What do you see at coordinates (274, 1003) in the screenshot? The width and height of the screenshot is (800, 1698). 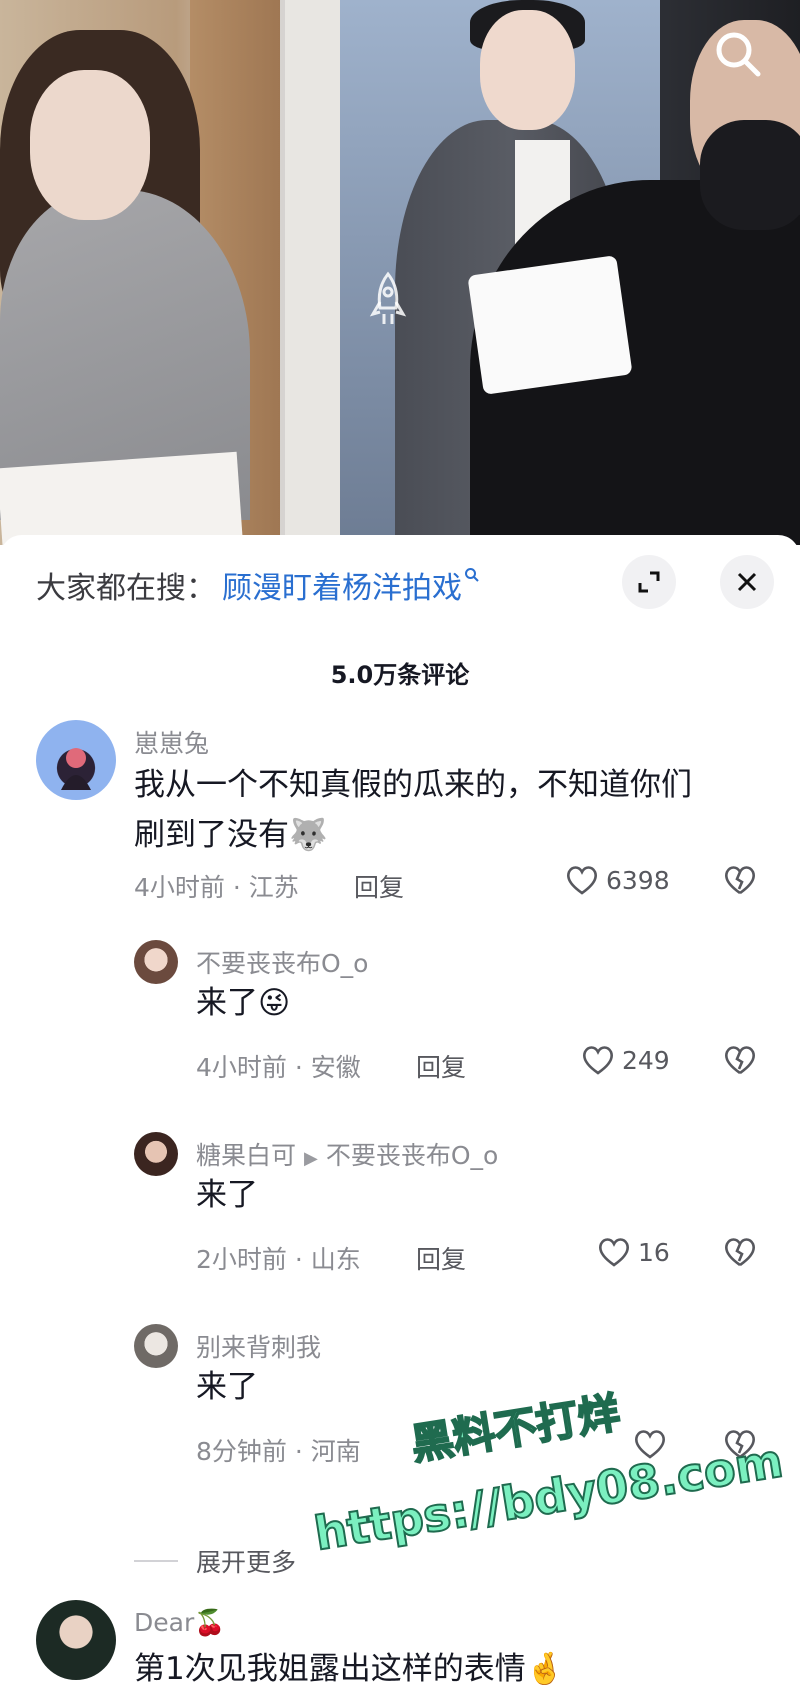 I see `wink-emoji-icon: 😜` at bounding box center [274, 1003].